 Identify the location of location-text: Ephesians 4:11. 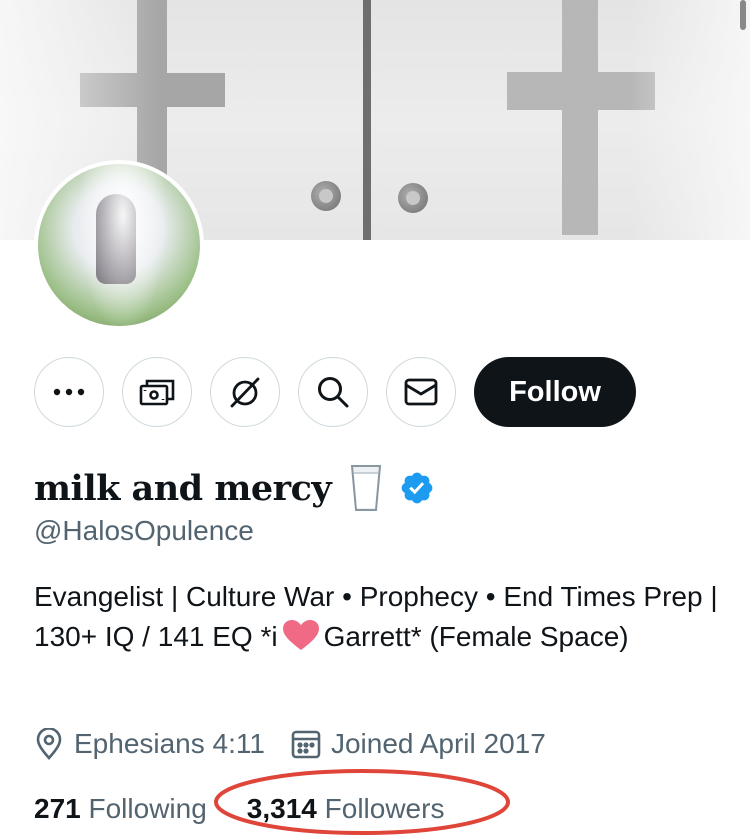
(169, 743).